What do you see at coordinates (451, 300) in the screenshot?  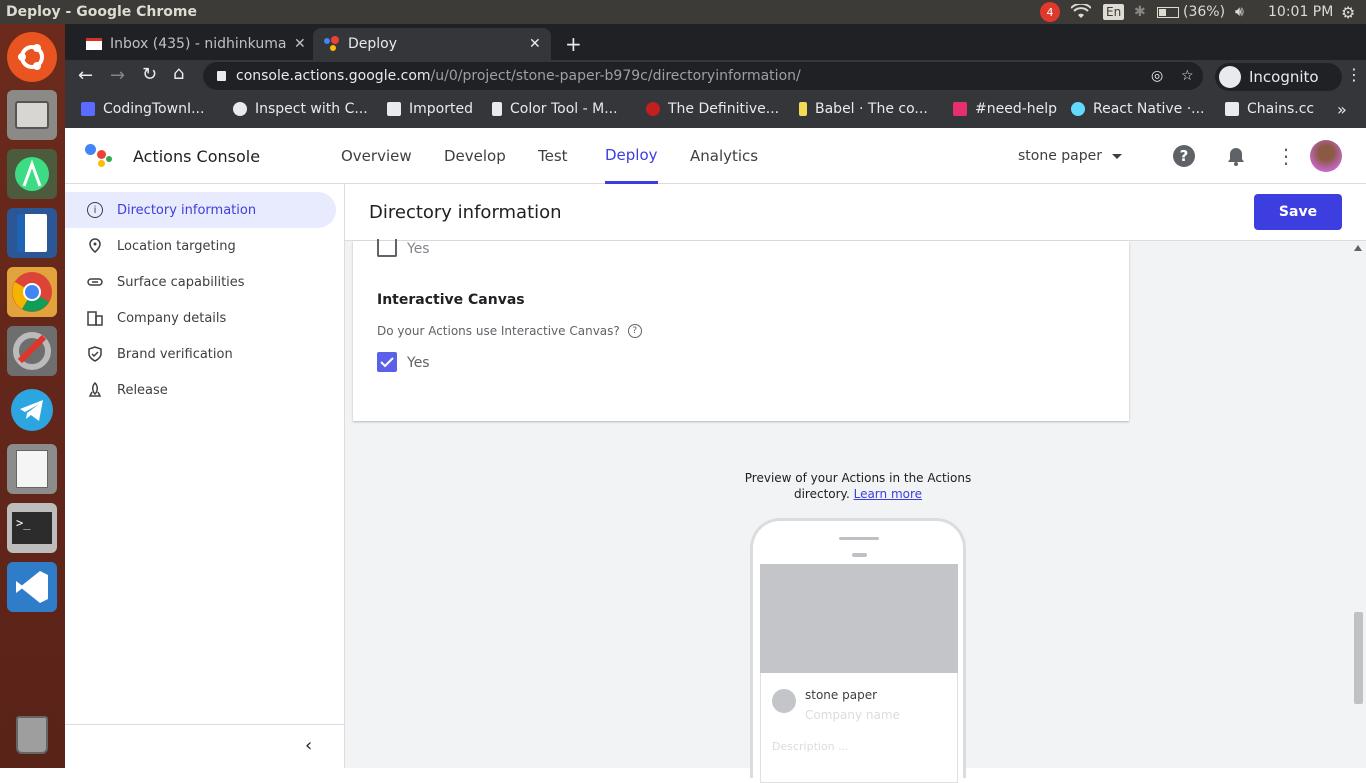 I see `section-title: Interactive Canvas` at bounding box center [451, 300].